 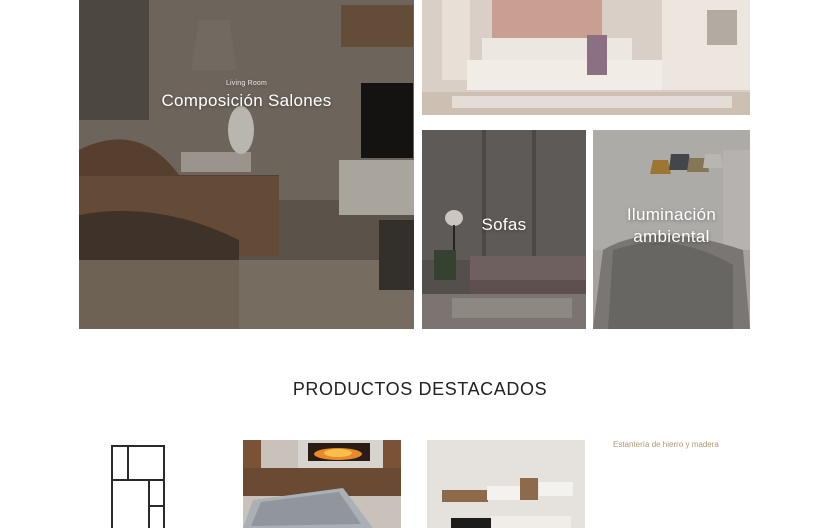 What do you see at coordinates (246, 100) in the screenshot?
I see `collection-title: Composición Salones` at bounding box center [246, 100].